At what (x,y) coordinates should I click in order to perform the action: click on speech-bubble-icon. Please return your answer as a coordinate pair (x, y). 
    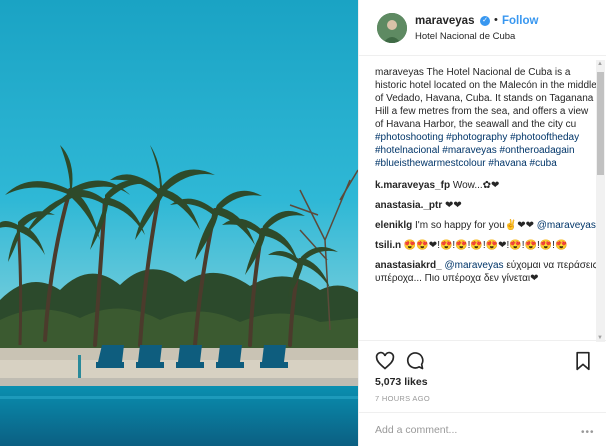
    Looking at the image, I should click on (415, 361).